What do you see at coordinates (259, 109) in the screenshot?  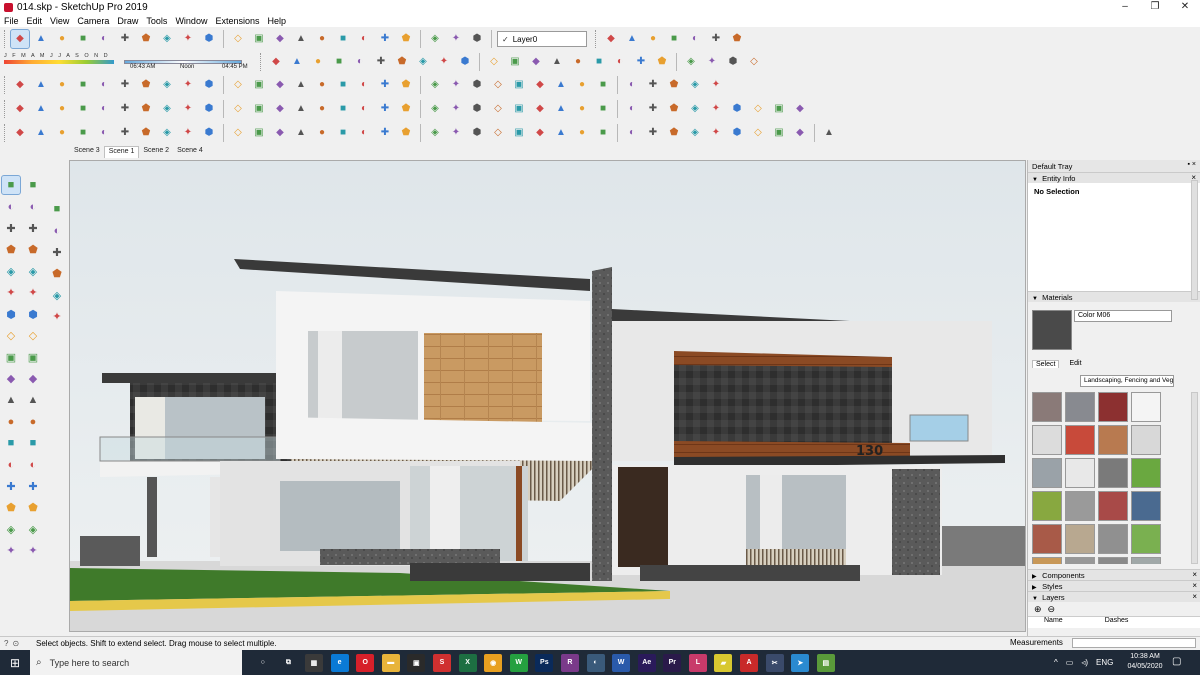 I see `cap-icon: ▣` at bounding box center [259, 109].